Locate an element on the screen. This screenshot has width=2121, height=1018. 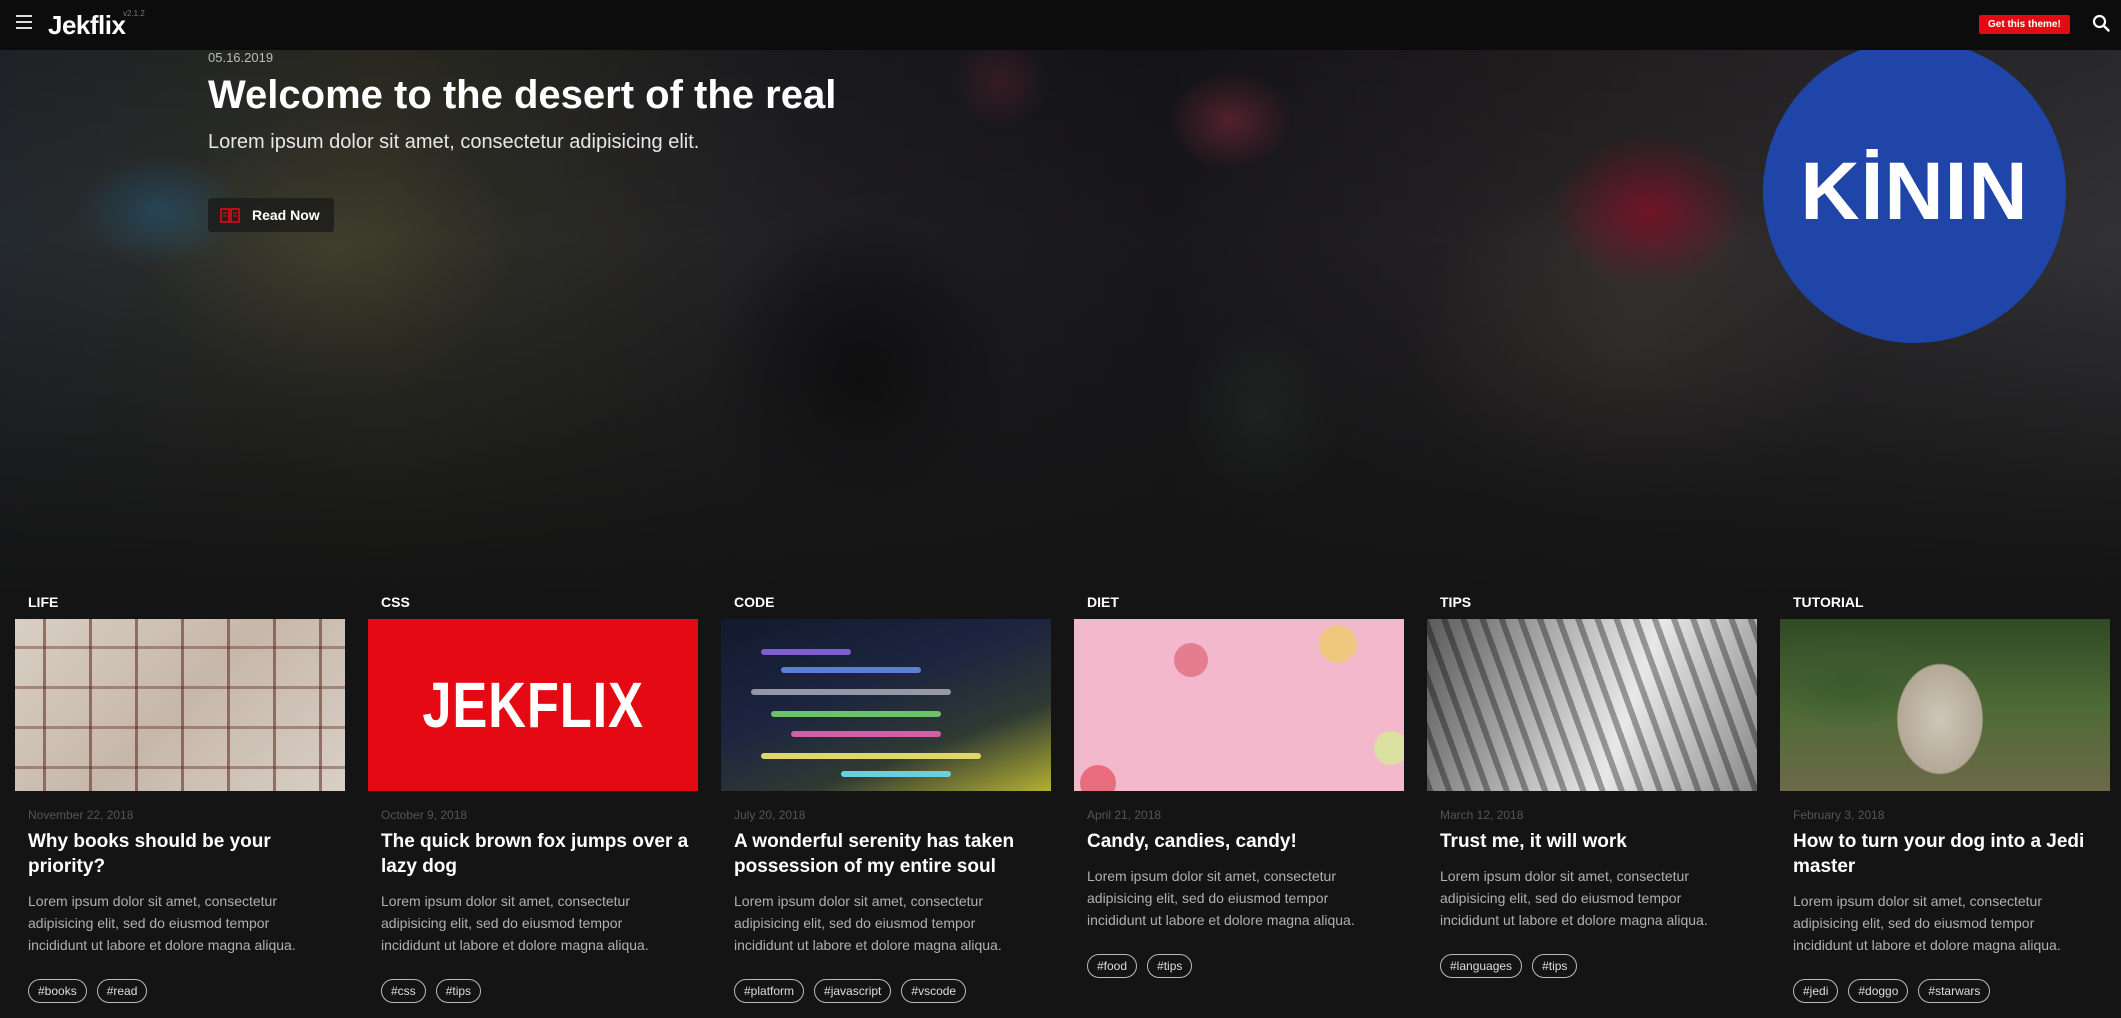
open-books-image is located at coordinates (180, 705).